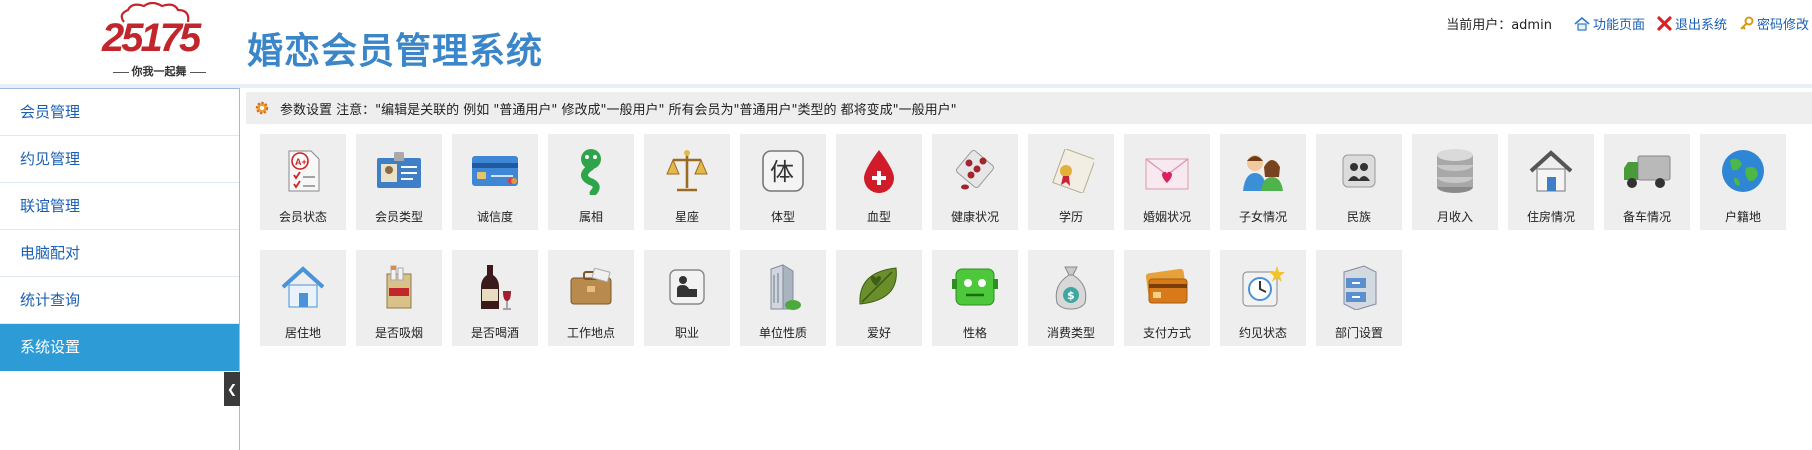  Describe the element at coordinates (1618, 25) in the screenshot. I see `home-page-link-label: 功能页面` at that location.